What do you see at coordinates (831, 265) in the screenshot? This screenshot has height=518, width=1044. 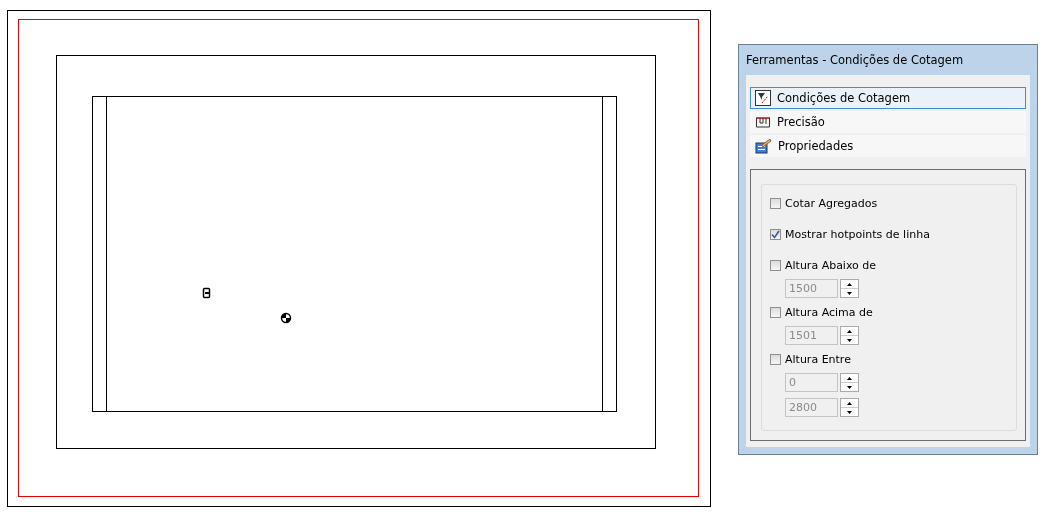 I see `checkbox-label: Altura Abaixo de` at bounding box center [831, 265].